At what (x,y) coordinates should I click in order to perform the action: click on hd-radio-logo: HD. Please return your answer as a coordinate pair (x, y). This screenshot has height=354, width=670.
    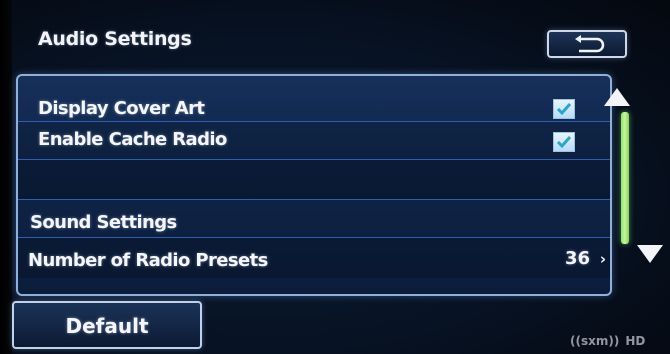
    Looking at the image, I should click on (635, 341).